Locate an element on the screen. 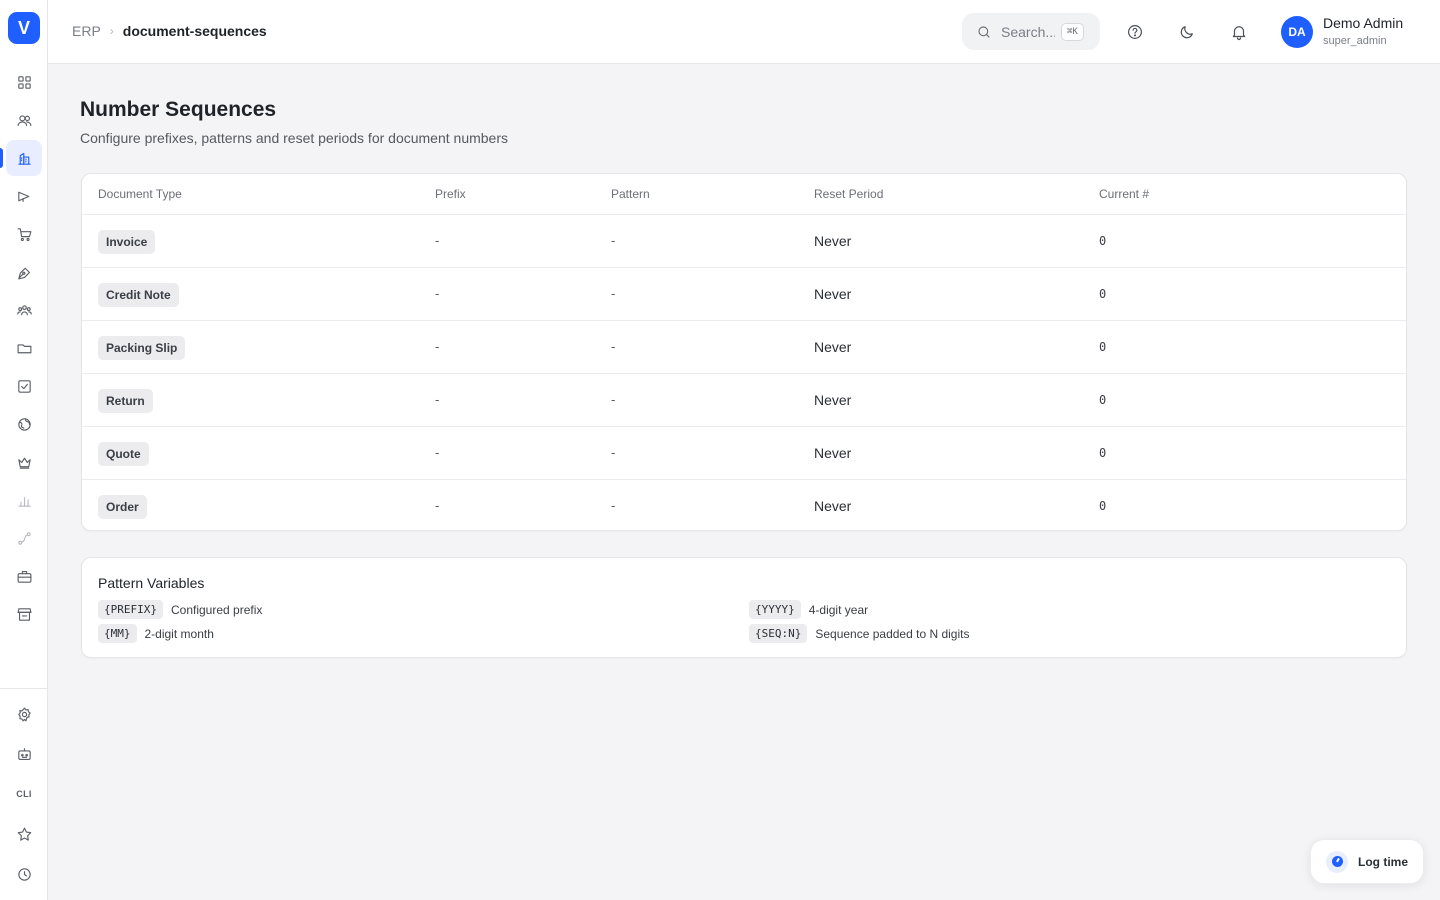  sidebar-item-favorites is located at coordinates (24, 834).